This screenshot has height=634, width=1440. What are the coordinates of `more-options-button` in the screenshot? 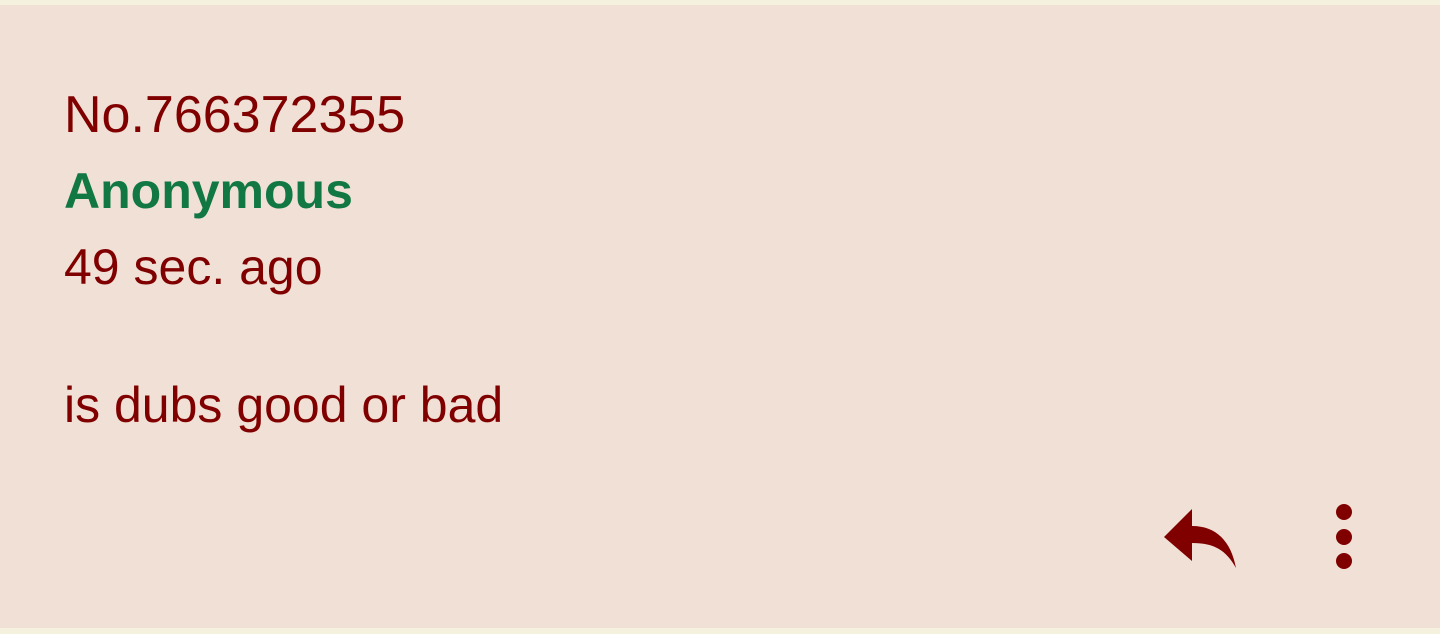 It's located at (1344, 537).